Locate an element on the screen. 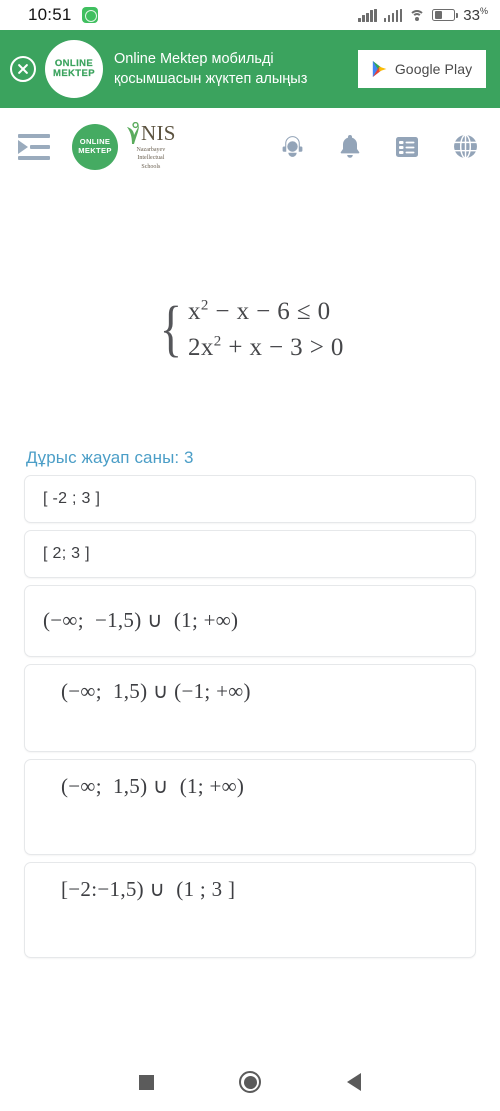 The height and width of the screenshot is (1111, 500). wifi-icon is located at coordinates (417, 15).